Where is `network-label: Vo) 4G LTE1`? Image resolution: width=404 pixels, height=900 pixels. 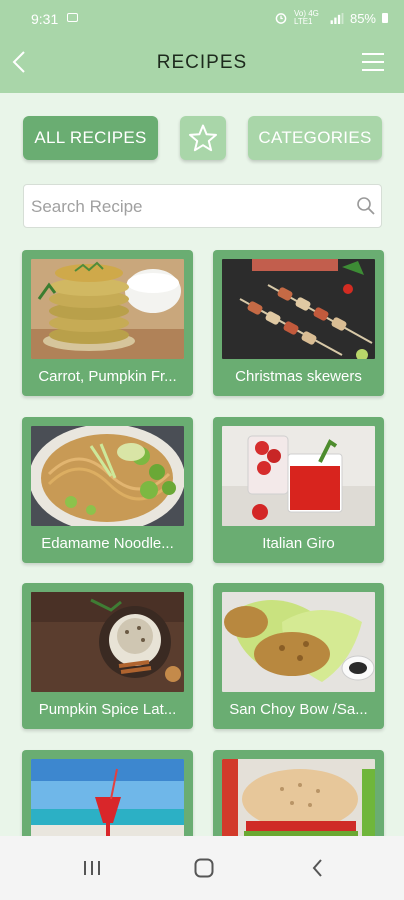
network-label: Vo) 4G LTE1 is located at coordinates (306, 17).